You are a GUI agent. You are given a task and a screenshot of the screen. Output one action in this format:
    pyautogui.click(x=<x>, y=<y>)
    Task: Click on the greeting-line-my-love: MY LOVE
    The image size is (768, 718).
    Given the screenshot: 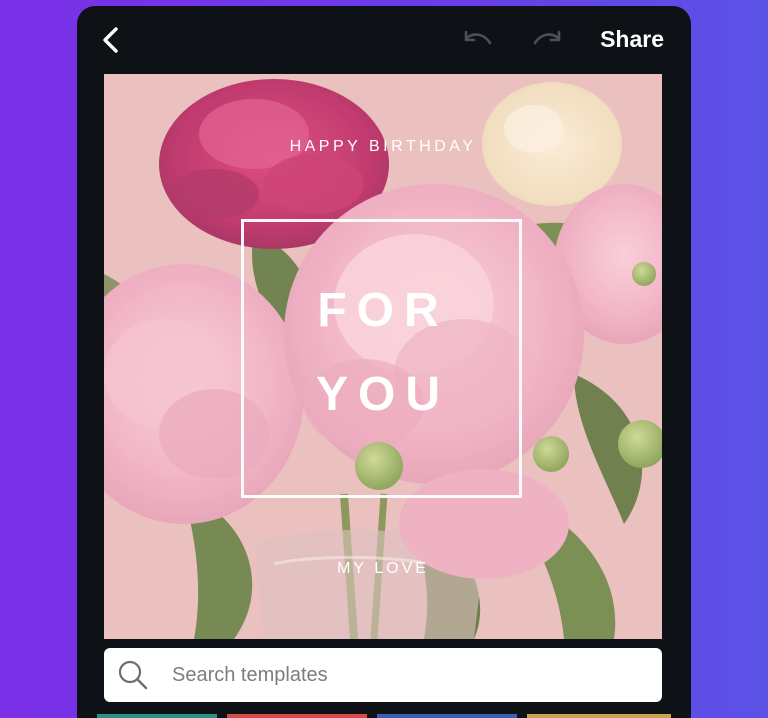 What is the action you would take?
    pyautogui.click(x=383, y=569)
    